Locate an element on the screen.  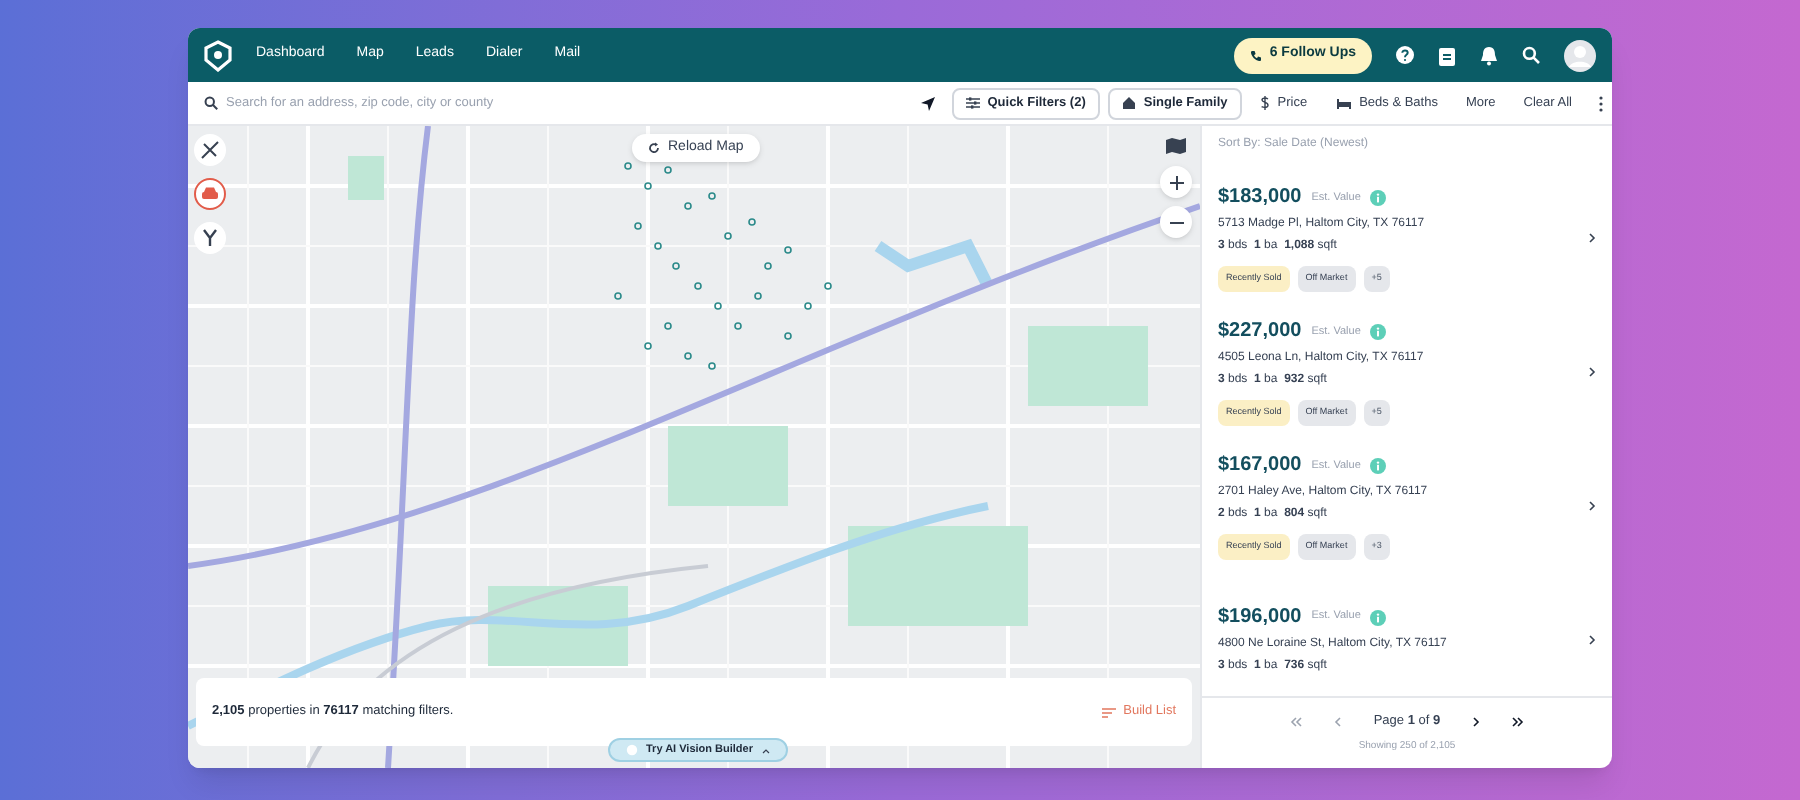
bed-icon is located at coordinates (1343, 103).